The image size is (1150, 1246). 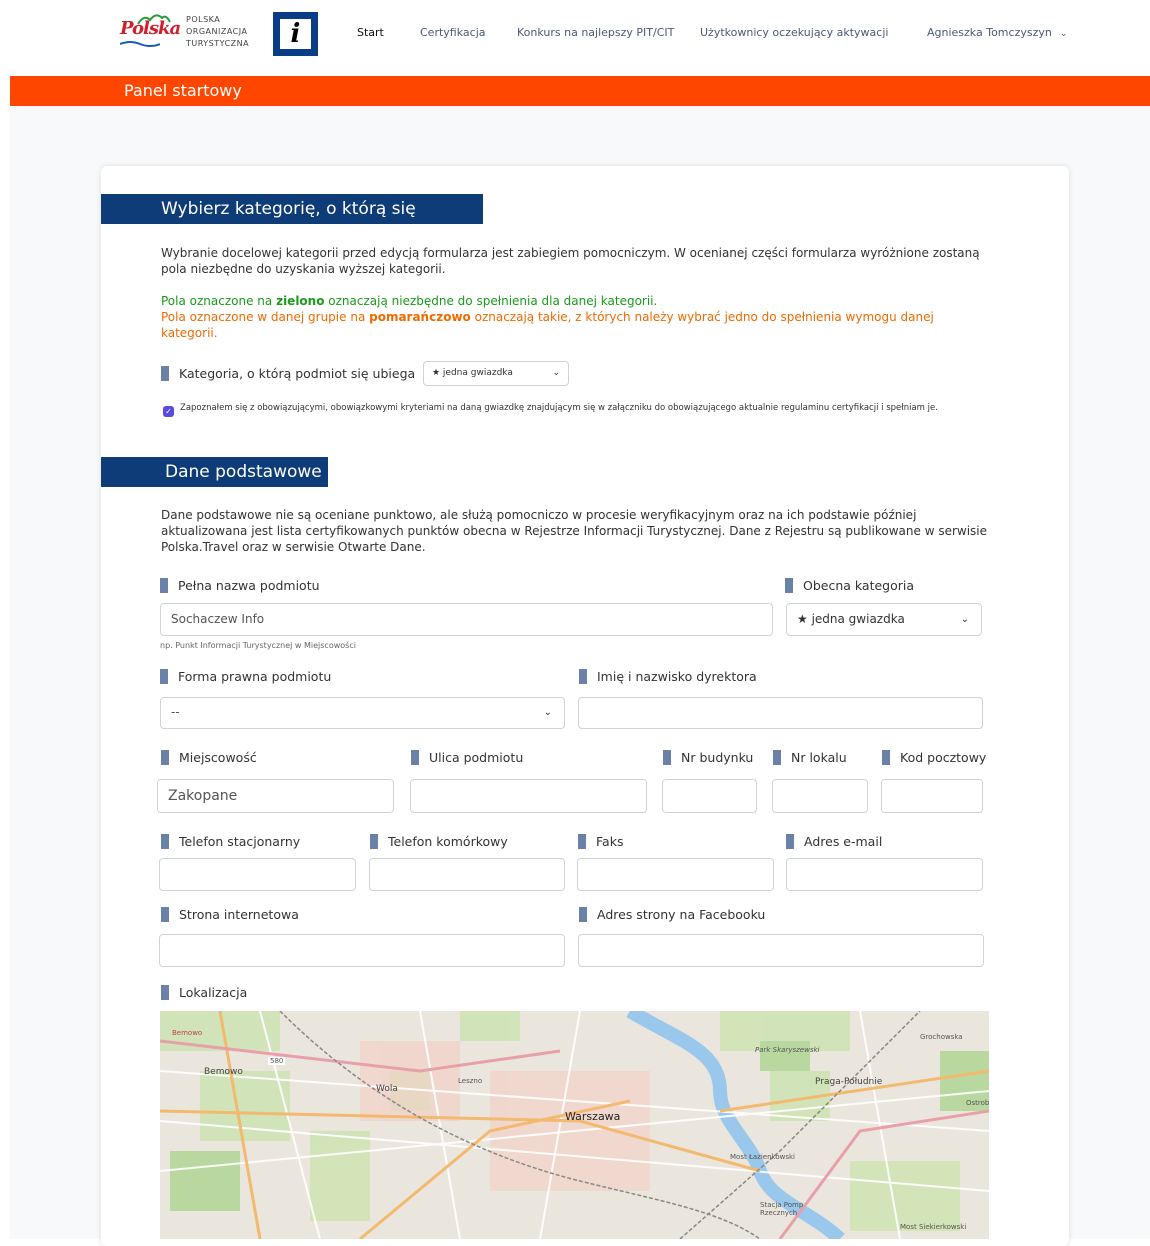 What do you see at coordinates (466, 619) in the screenshot?
I see `full-name-input: Sochaczew Info` at bounding box center [466, 619].